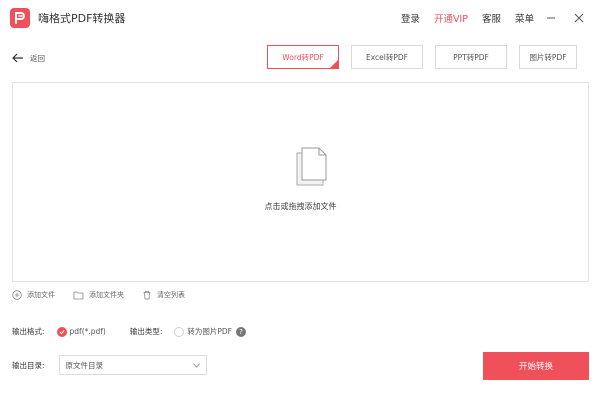 This screenshot has width=600, height=400. I want to click on close-icon, so click(579, 18).